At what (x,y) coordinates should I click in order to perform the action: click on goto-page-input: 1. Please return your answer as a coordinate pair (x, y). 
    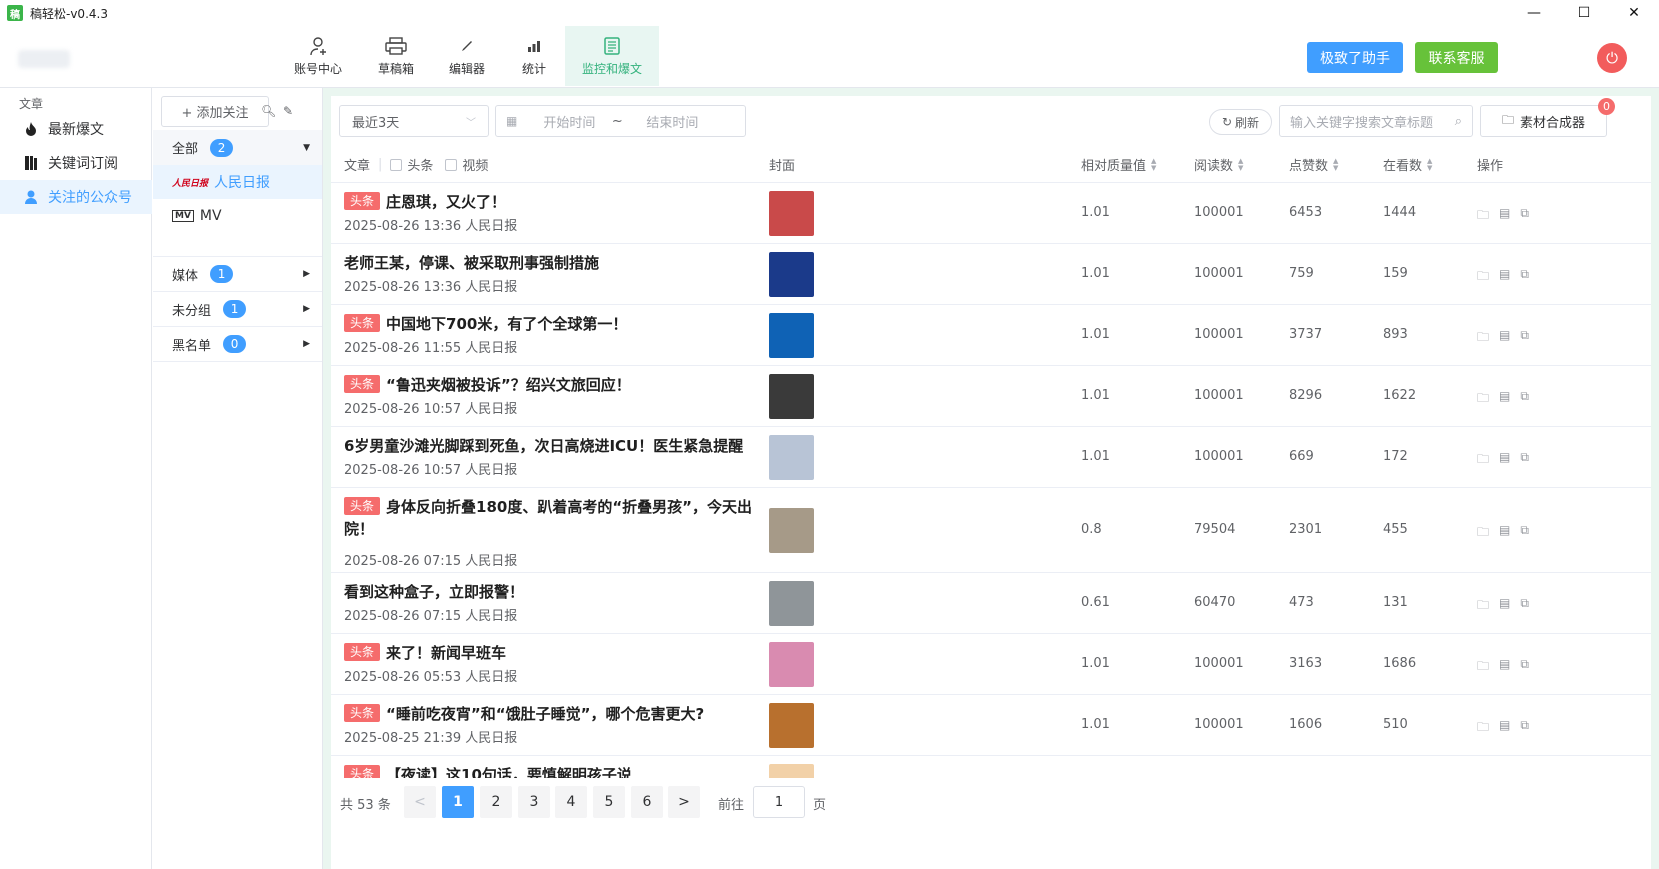
    Looking at the image, I should click on (779, 802).